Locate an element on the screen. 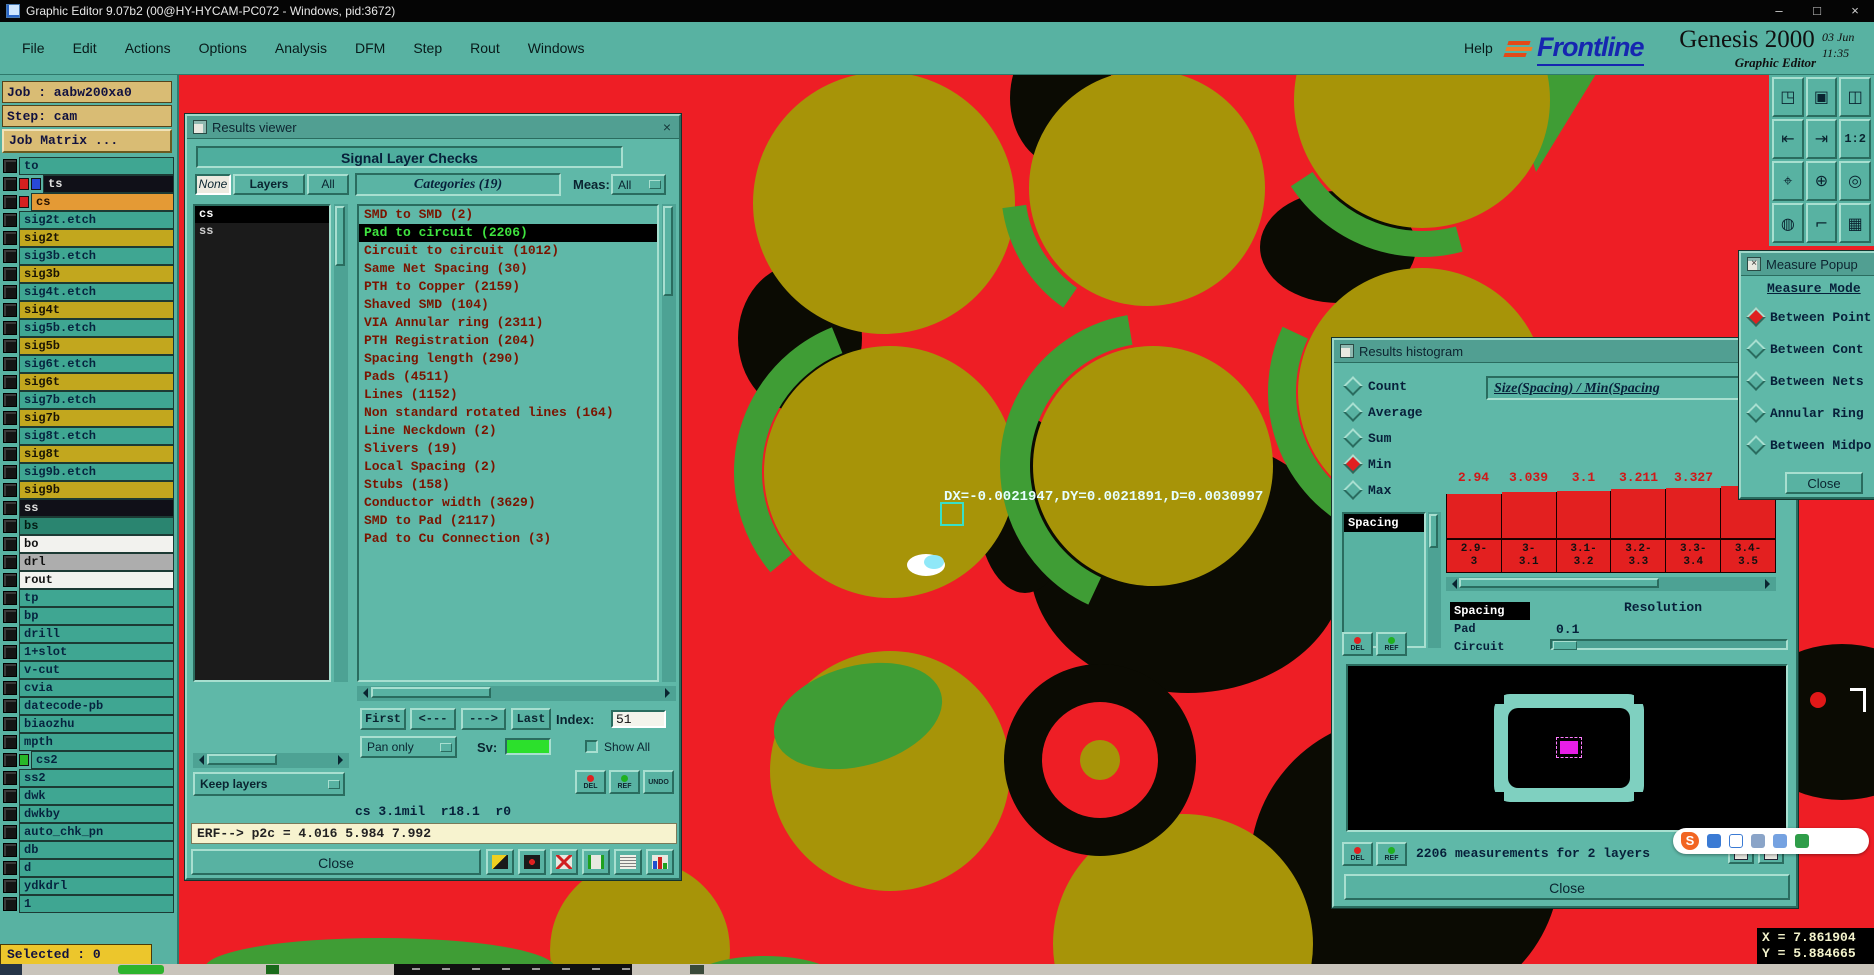  histogram-button is located at coordinates (660, 862).